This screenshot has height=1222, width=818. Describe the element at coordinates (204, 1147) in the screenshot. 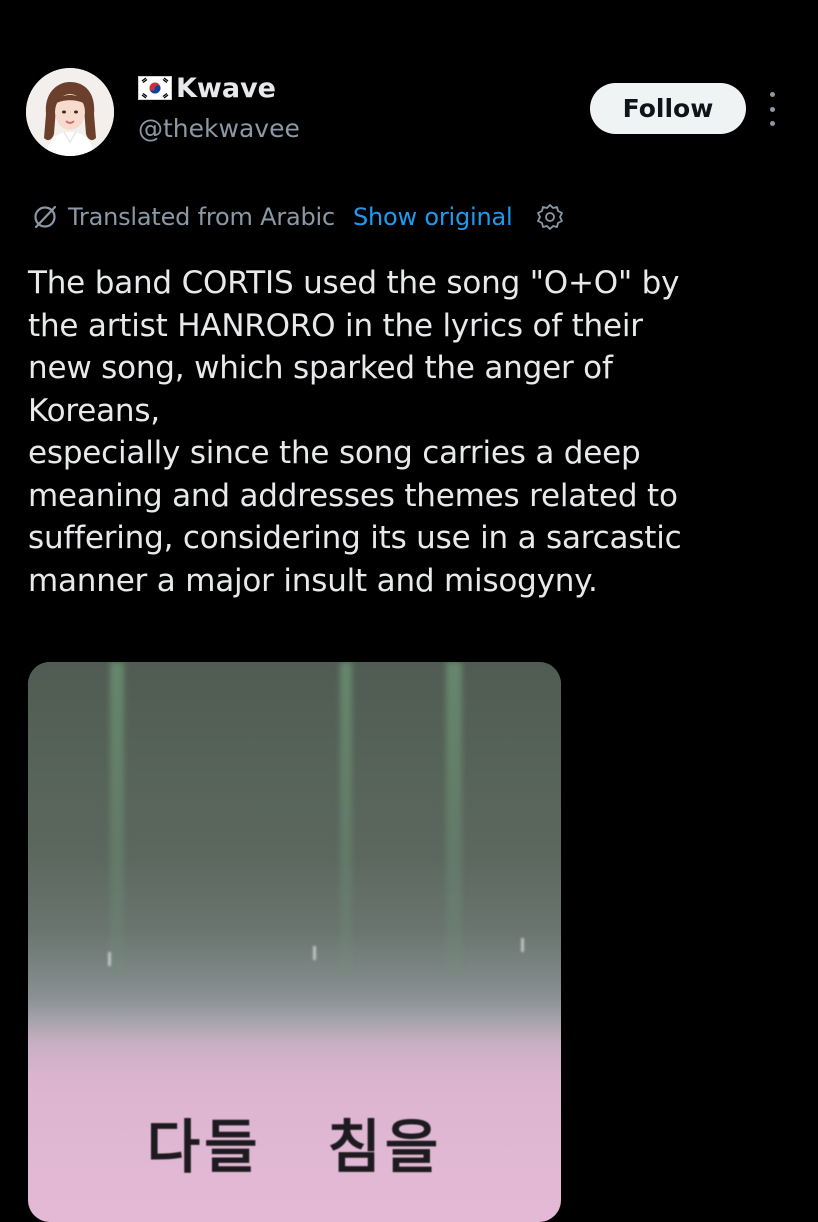

I see `media-caption-word: 다들` at that location.